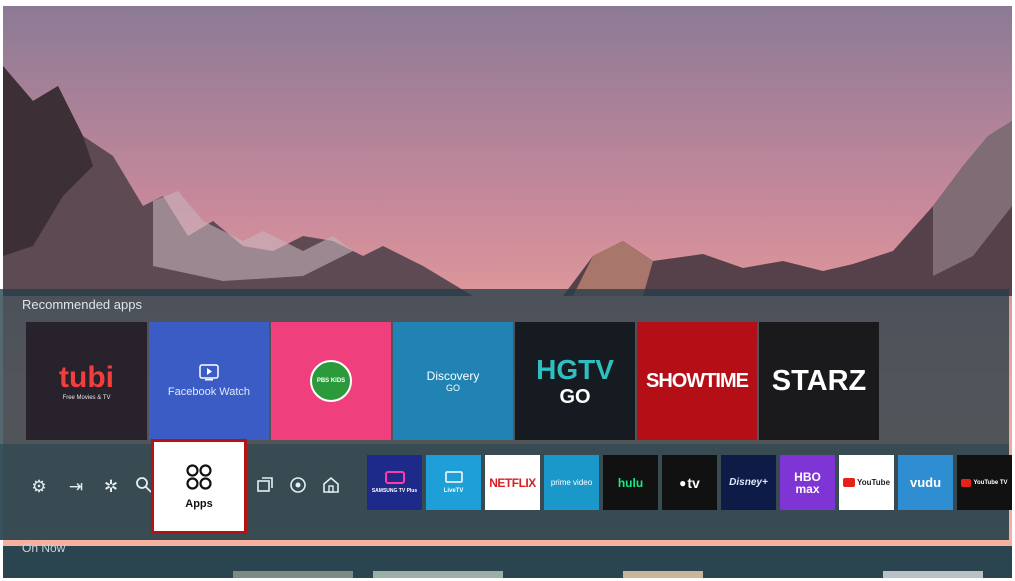 This screenshot has width=1015, height=581. Describe the element at coordinates (82, 304) in the screenshot. I see `recommended-apps-title: Recommended apps` at that location.